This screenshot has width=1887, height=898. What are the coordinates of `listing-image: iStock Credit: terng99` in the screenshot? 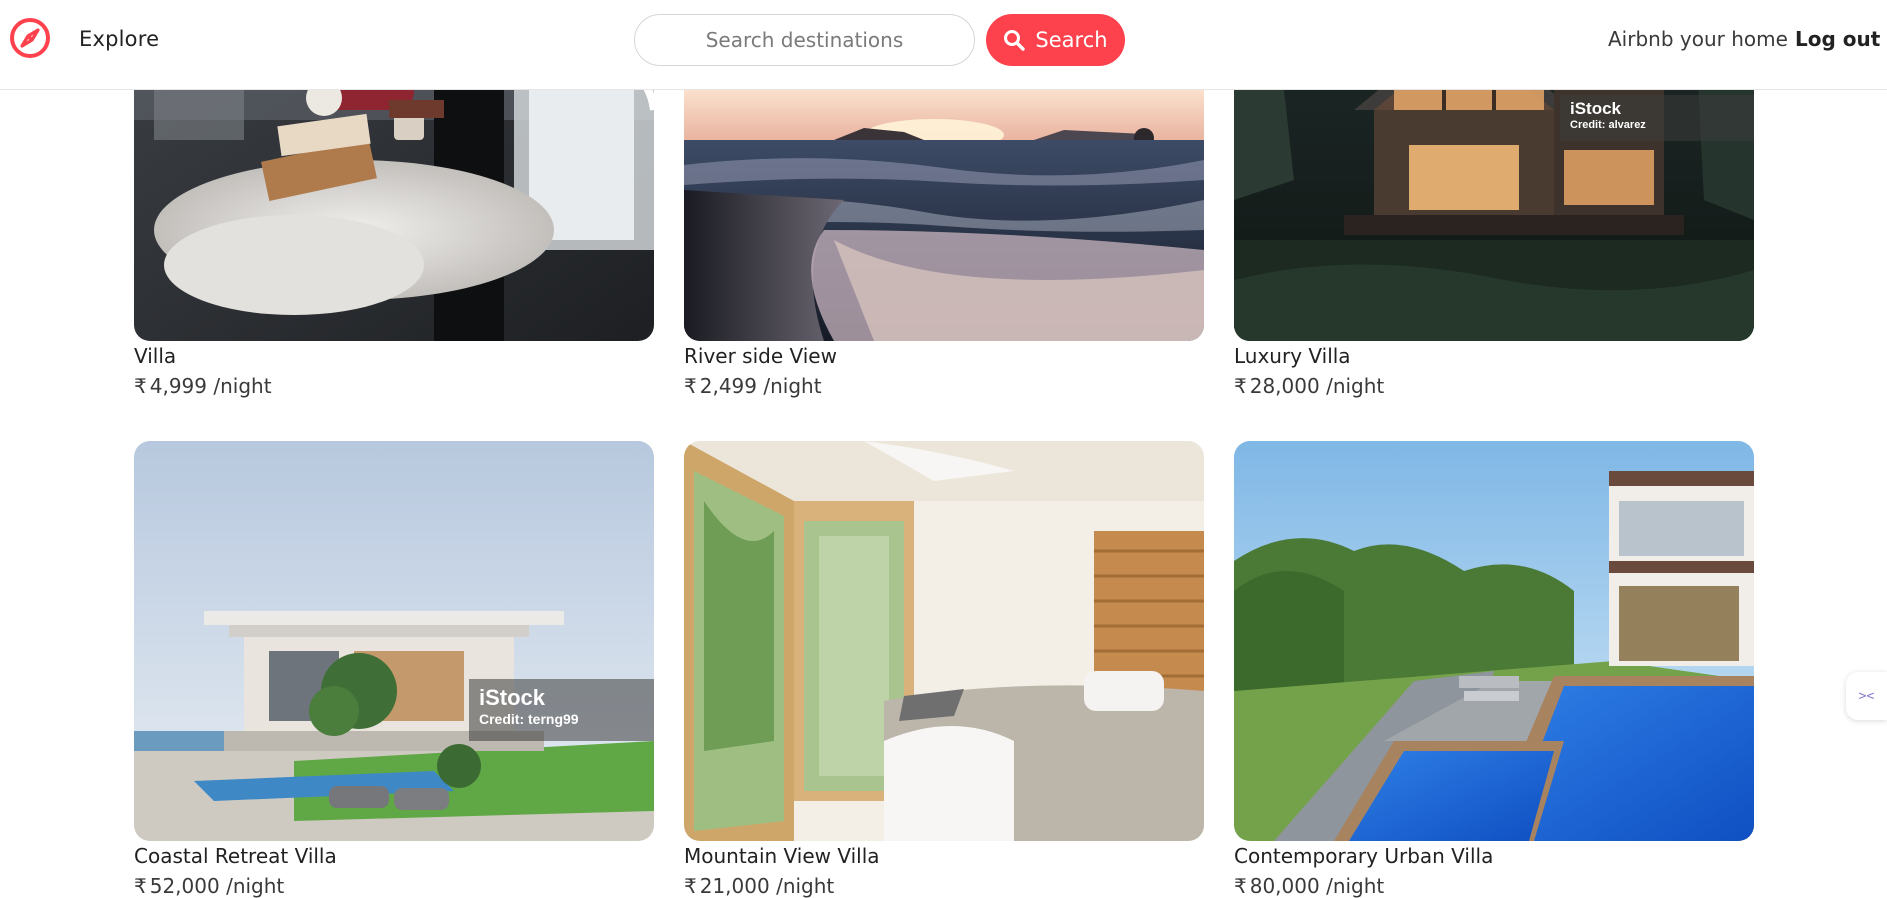 It's located at (394, 641).